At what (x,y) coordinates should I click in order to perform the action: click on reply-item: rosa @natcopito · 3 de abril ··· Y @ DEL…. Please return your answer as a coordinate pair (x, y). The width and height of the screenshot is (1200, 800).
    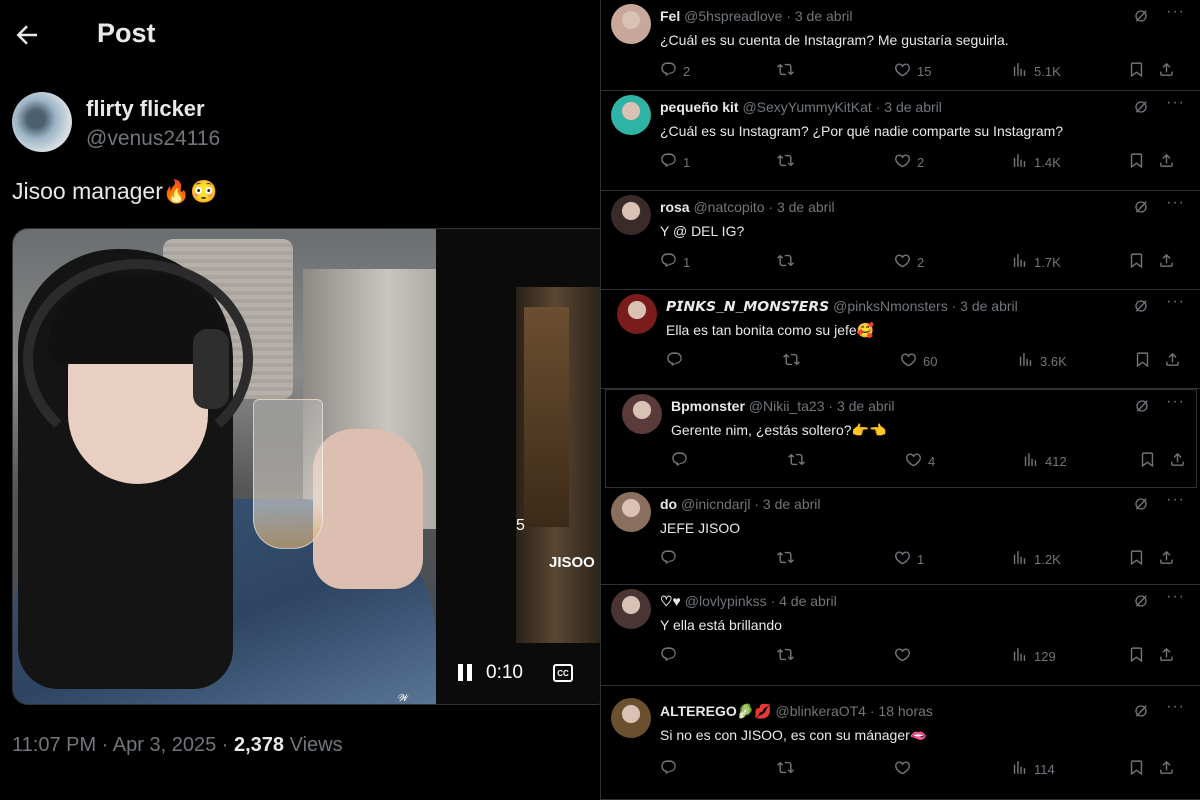
    Looking at the image, I should click on (900, 240).